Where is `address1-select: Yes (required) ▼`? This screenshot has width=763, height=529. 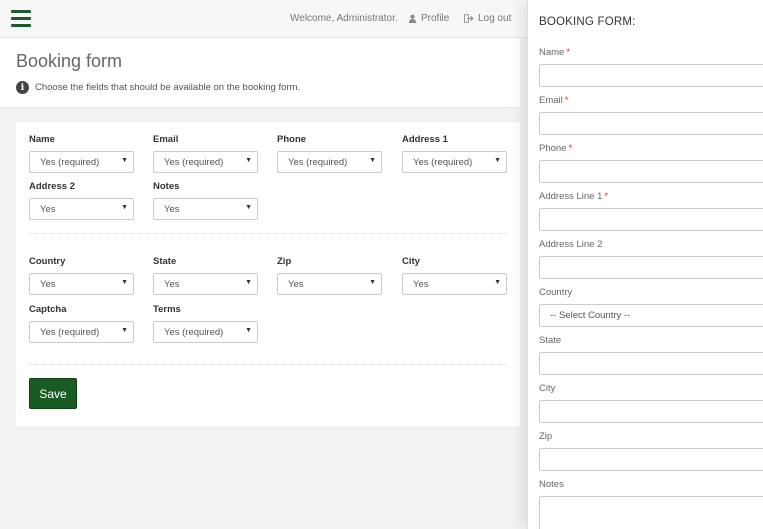 address1-select: Yes (required) ▼ is located at coordinates (454, 162).